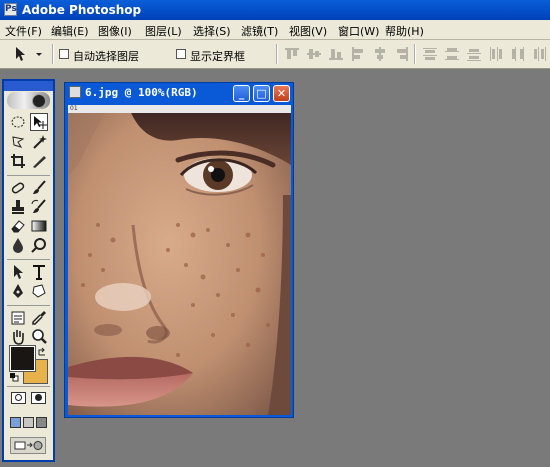  What do you see at coordinates (82, 10) in the screenshot?
I see `app-title: Adobe Photoshop` at bounding box center [82, 10].